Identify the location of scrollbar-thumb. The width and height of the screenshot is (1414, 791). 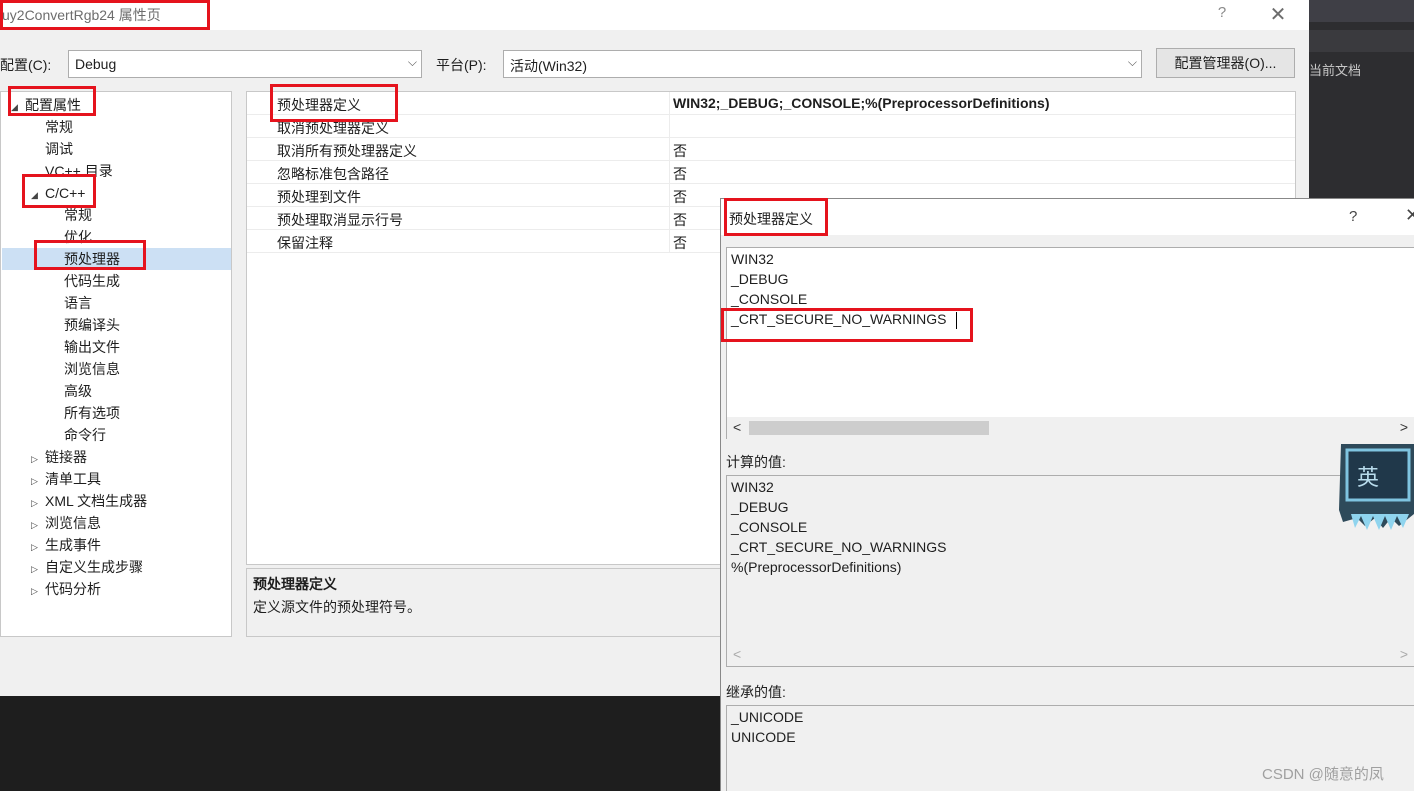
(869, 428).